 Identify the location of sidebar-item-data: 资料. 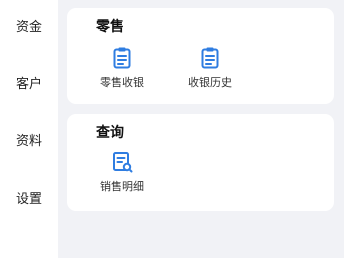
(29, 139).